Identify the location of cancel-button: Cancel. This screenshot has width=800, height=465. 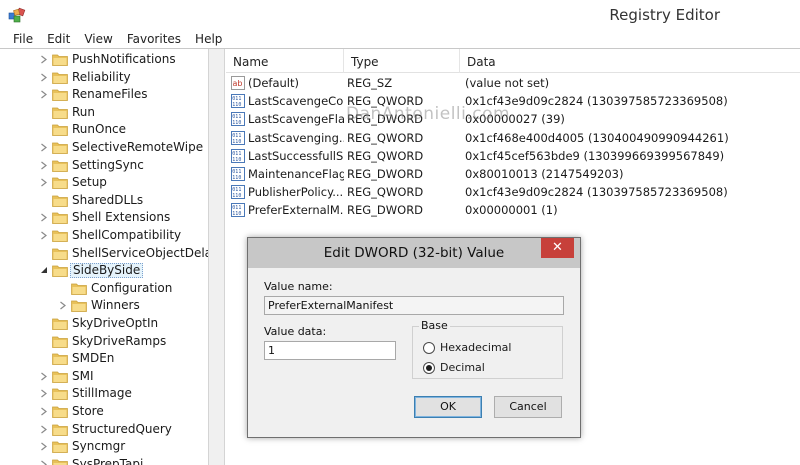
(528, 407).